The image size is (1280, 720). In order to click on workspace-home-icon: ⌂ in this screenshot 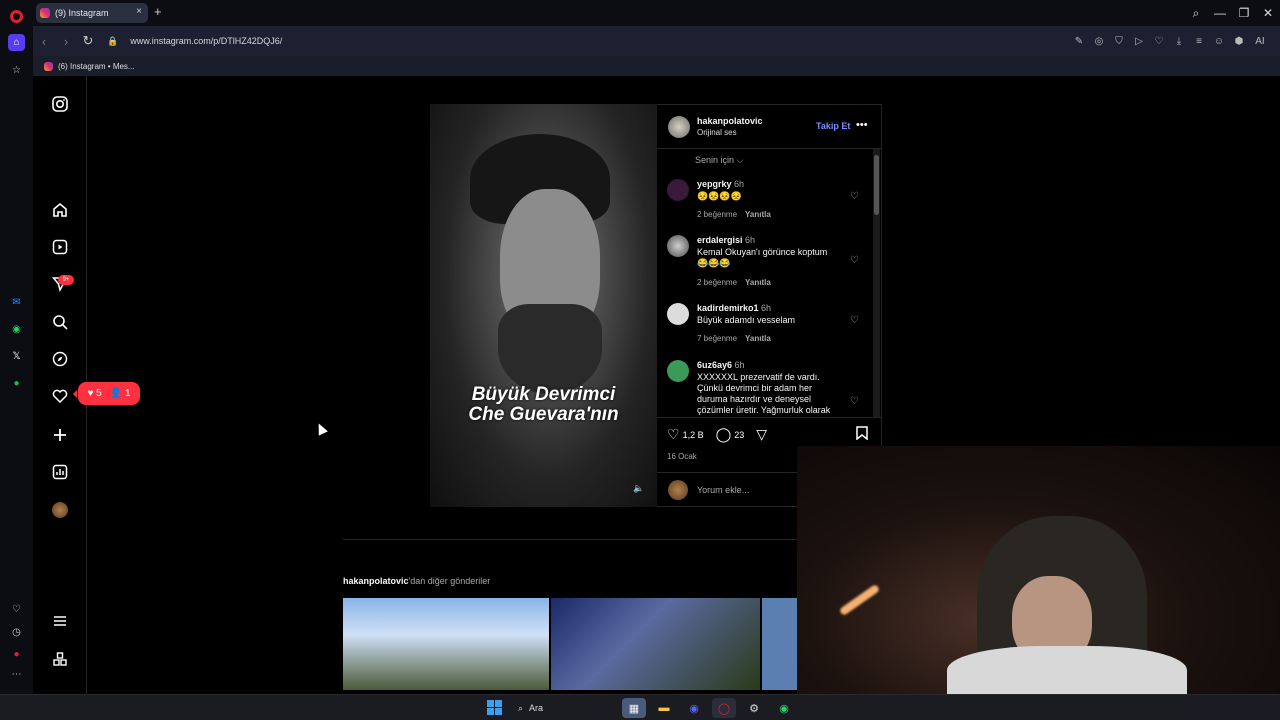, I will do `click(16, 42)`.